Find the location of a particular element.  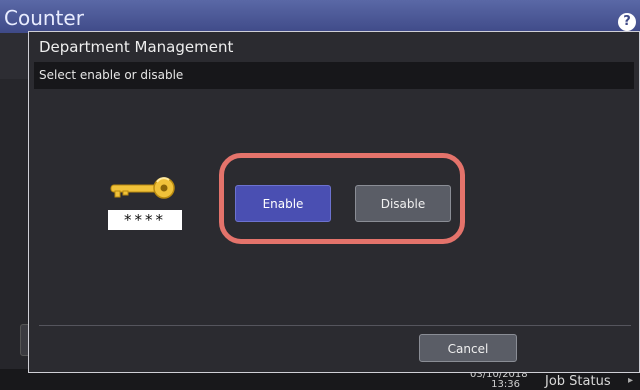

app-title: Counter is located at coordinates (44, 18).